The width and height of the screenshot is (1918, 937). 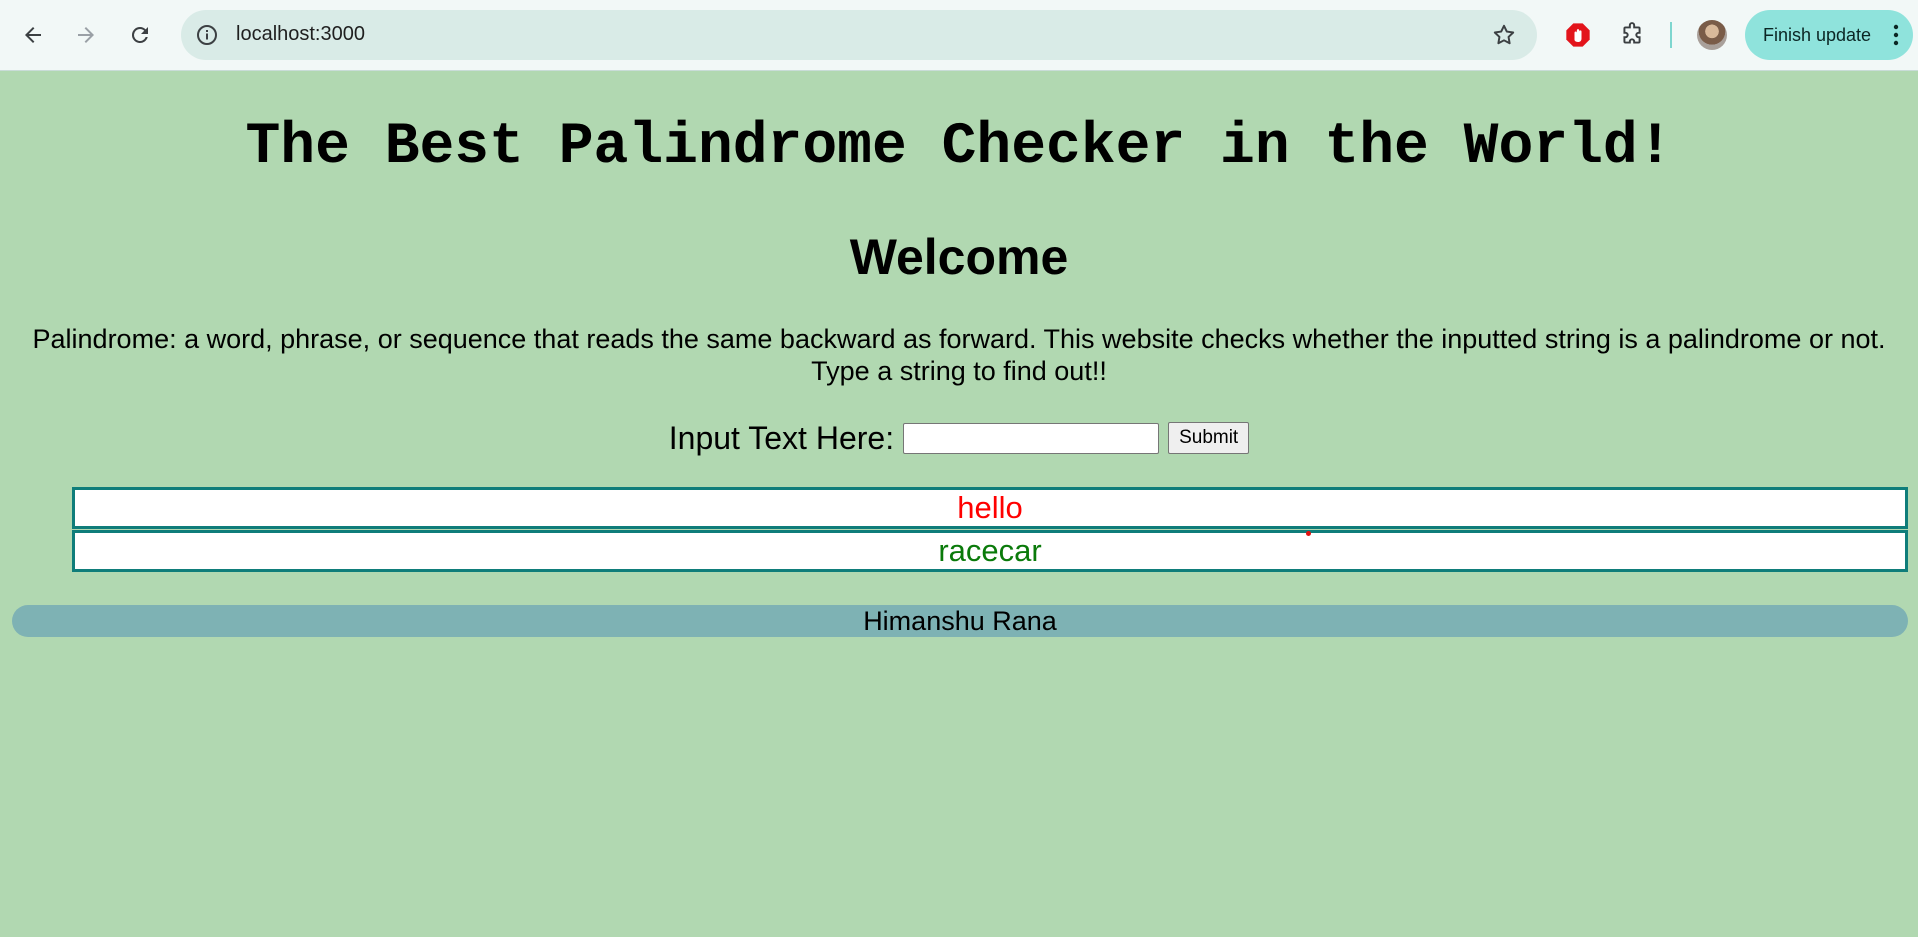 What do you see at coordinates (1504, 35) in the screenshot?
I see `star-icon` at bounding box center [1504, 35].